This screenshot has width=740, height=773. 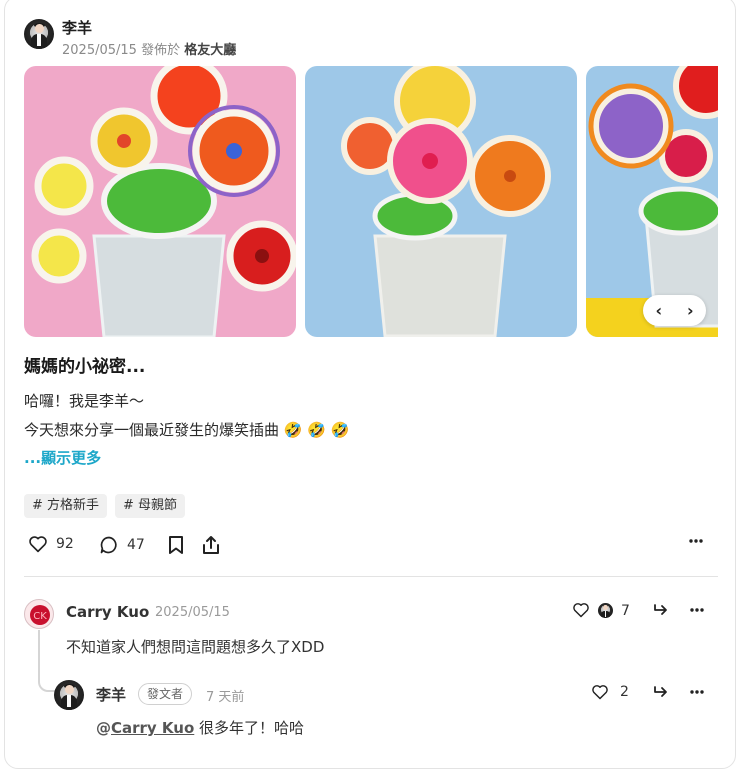 What do you see at coordinates (77, 27) in the screenshot?
I see `author-name: 李羊` at bounding box center [77, 27].